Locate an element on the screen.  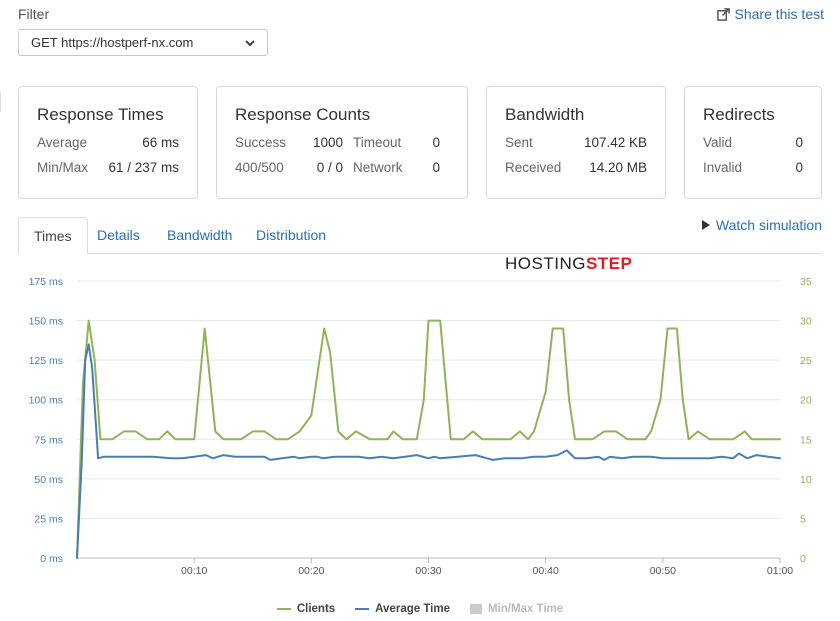
chart-legend: Clients Average Time Min/Max Time is located at coordinates (420, 609).